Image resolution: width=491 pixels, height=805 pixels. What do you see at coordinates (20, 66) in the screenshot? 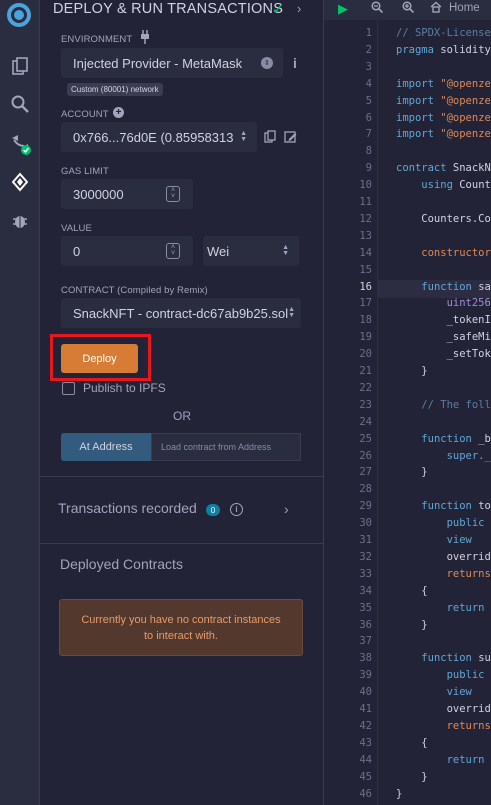
I see `file-explorer-icon` at bounding box center [20, 66].